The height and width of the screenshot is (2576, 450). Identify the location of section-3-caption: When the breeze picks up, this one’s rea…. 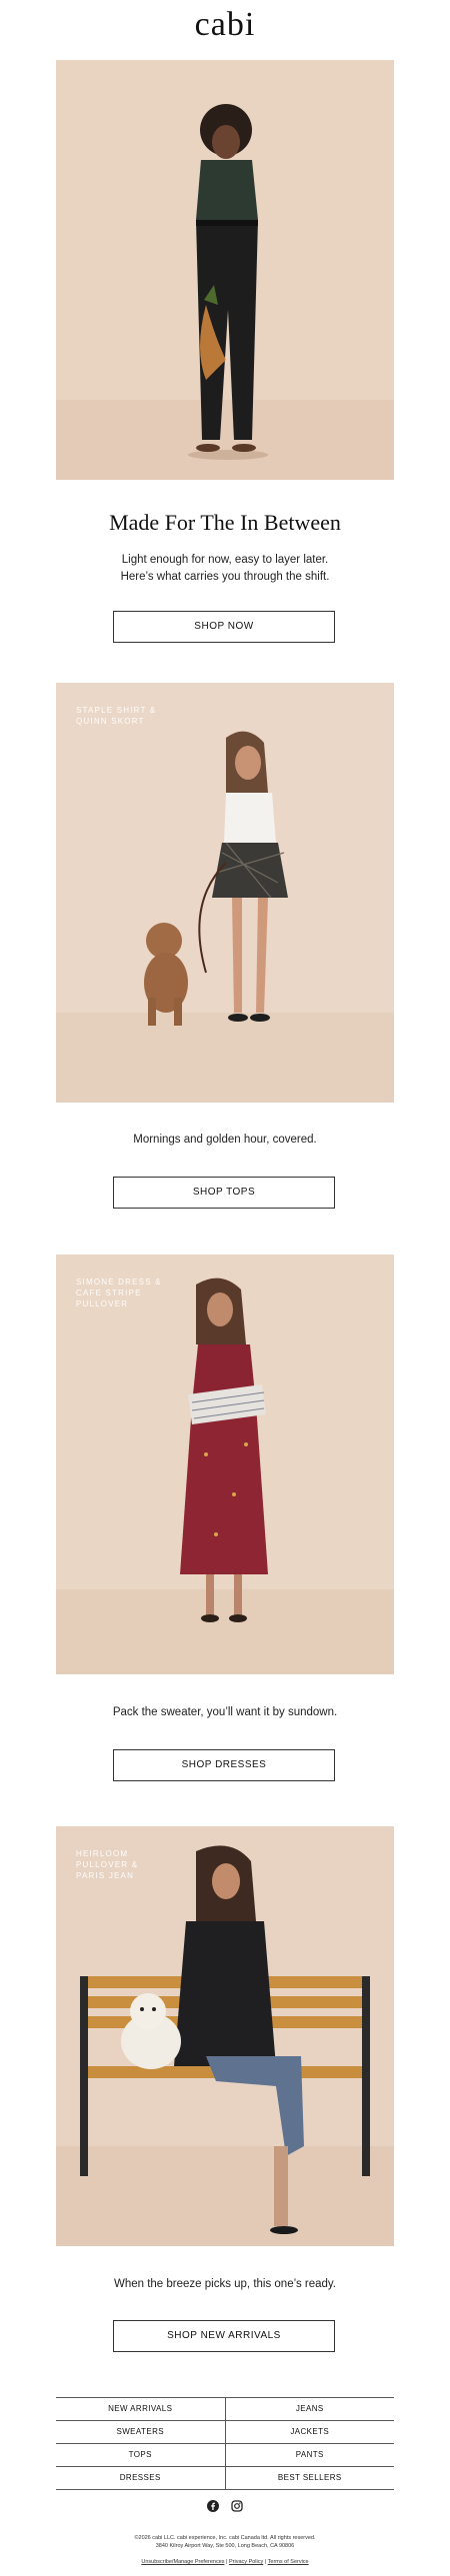
(225, 2284).